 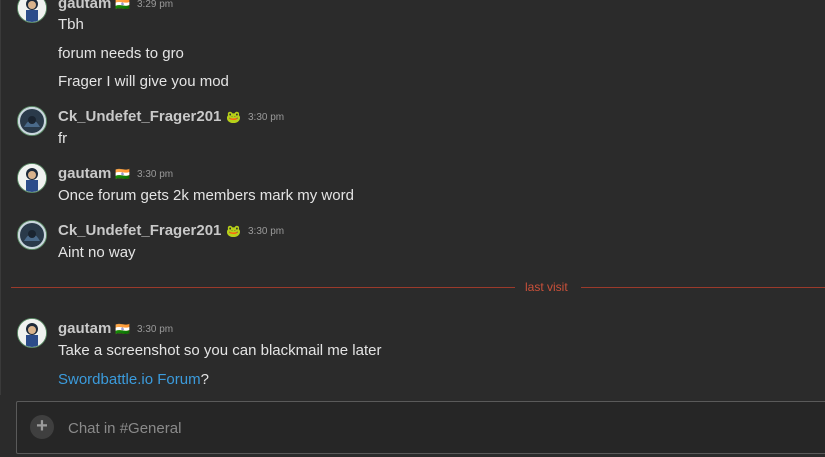 I want to click on forum-link: Swordbattle.io Forum, so click(x=129, y=379).